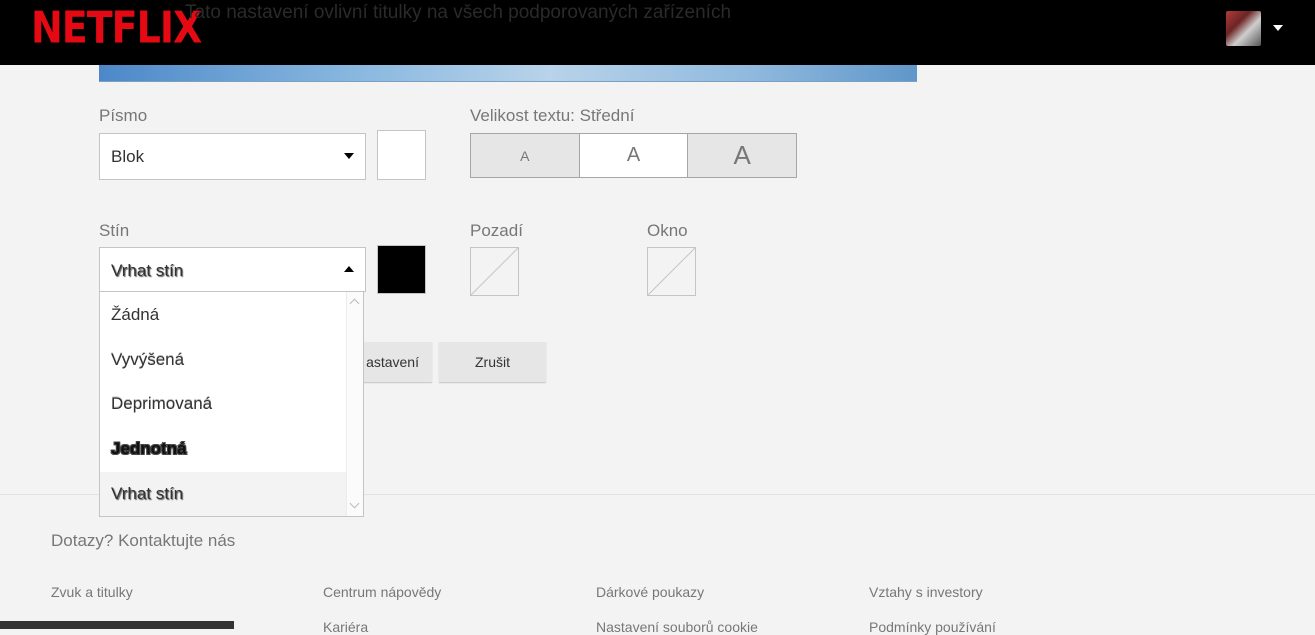  What do you see at coordinates (116, 27) in the screenshot?
I see `netflix-logo: NETFLIX` at bounding box center [116, 27].